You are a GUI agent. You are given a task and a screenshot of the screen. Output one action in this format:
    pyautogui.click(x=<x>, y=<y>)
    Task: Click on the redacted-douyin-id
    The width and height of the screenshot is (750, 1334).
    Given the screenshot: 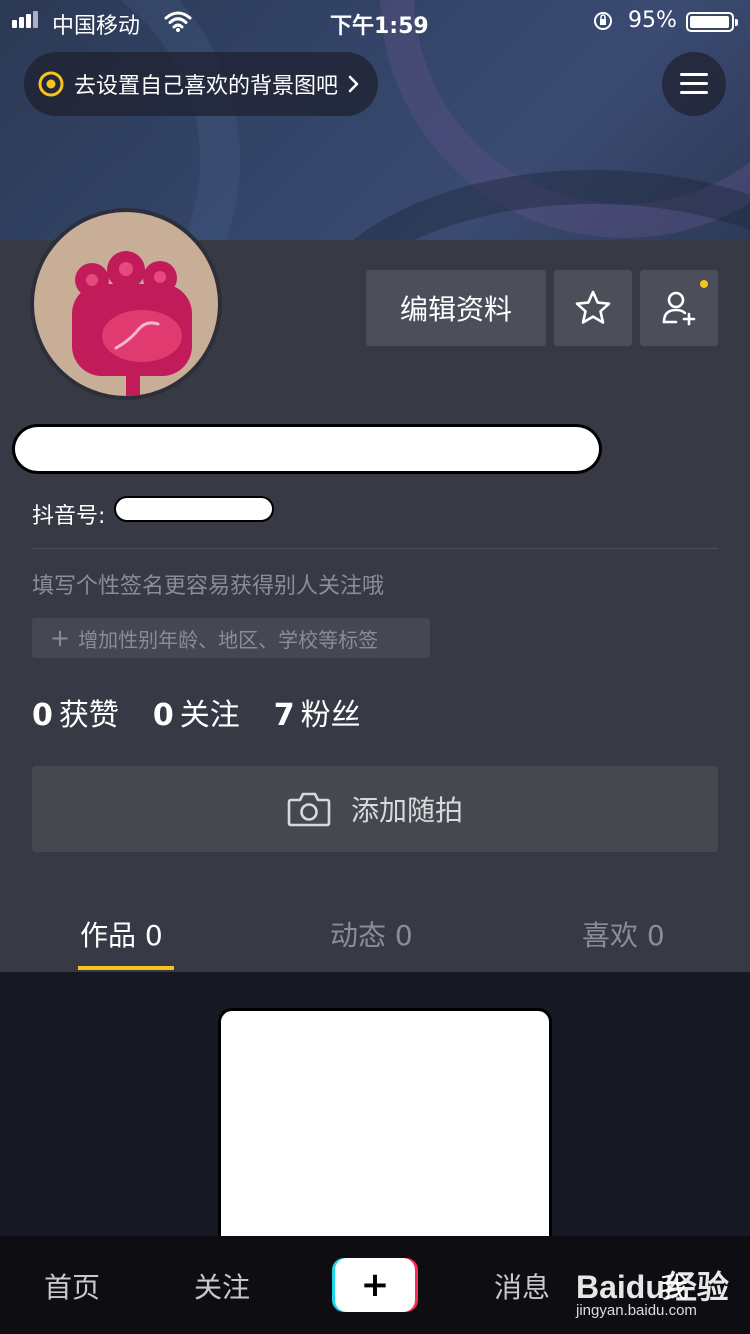 What is the action you would take?
    pyautogui.click(x=194, y=509)
    